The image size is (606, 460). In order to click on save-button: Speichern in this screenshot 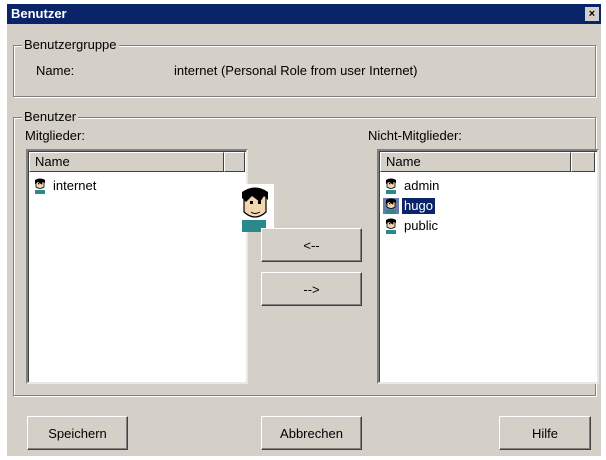, I will do `click(77, 433)`.